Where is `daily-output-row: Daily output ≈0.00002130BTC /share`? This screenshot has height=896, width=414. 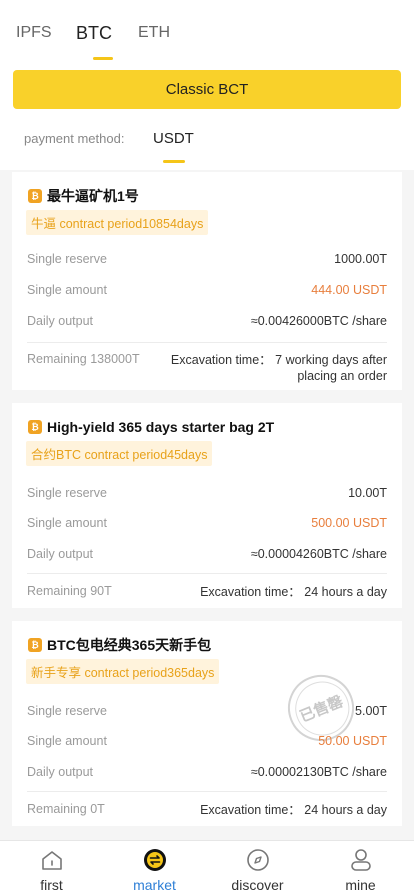
daily-output-row: Daily output ≈0.00002130BTC /share is located at coordinates (207, 775).